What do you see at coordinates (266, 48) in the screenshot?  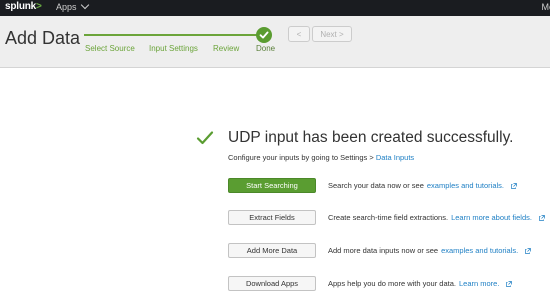 I see `step-done: Done` at bounding box center [266, 48].